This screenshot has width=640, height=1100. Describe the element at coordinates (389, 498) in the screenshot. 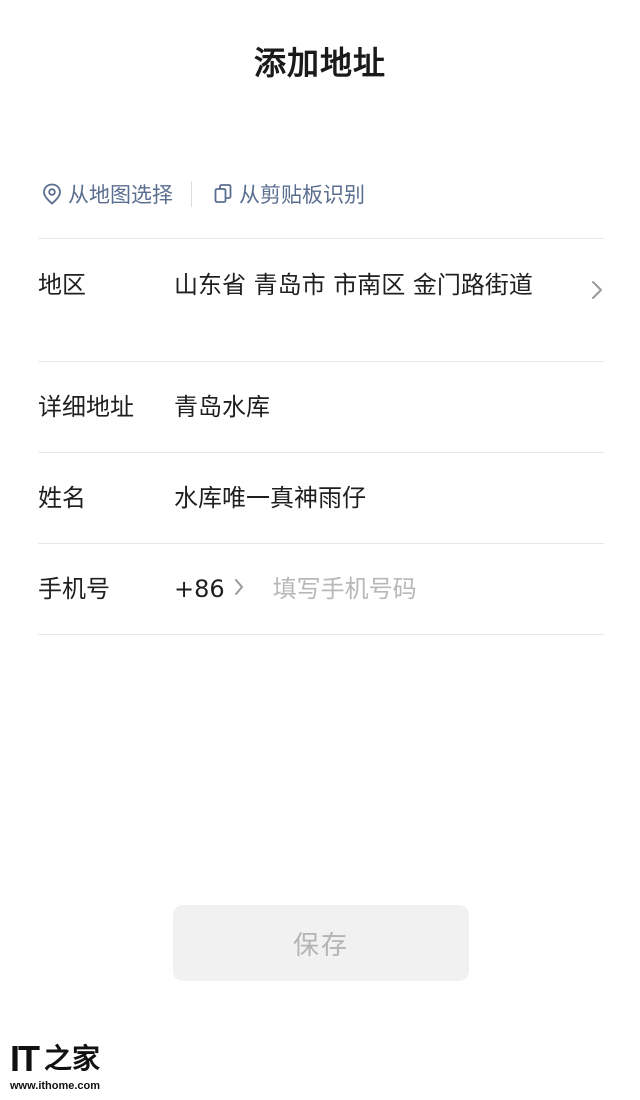

I see `name-field: 水库唯一真神雨仔` at that location.